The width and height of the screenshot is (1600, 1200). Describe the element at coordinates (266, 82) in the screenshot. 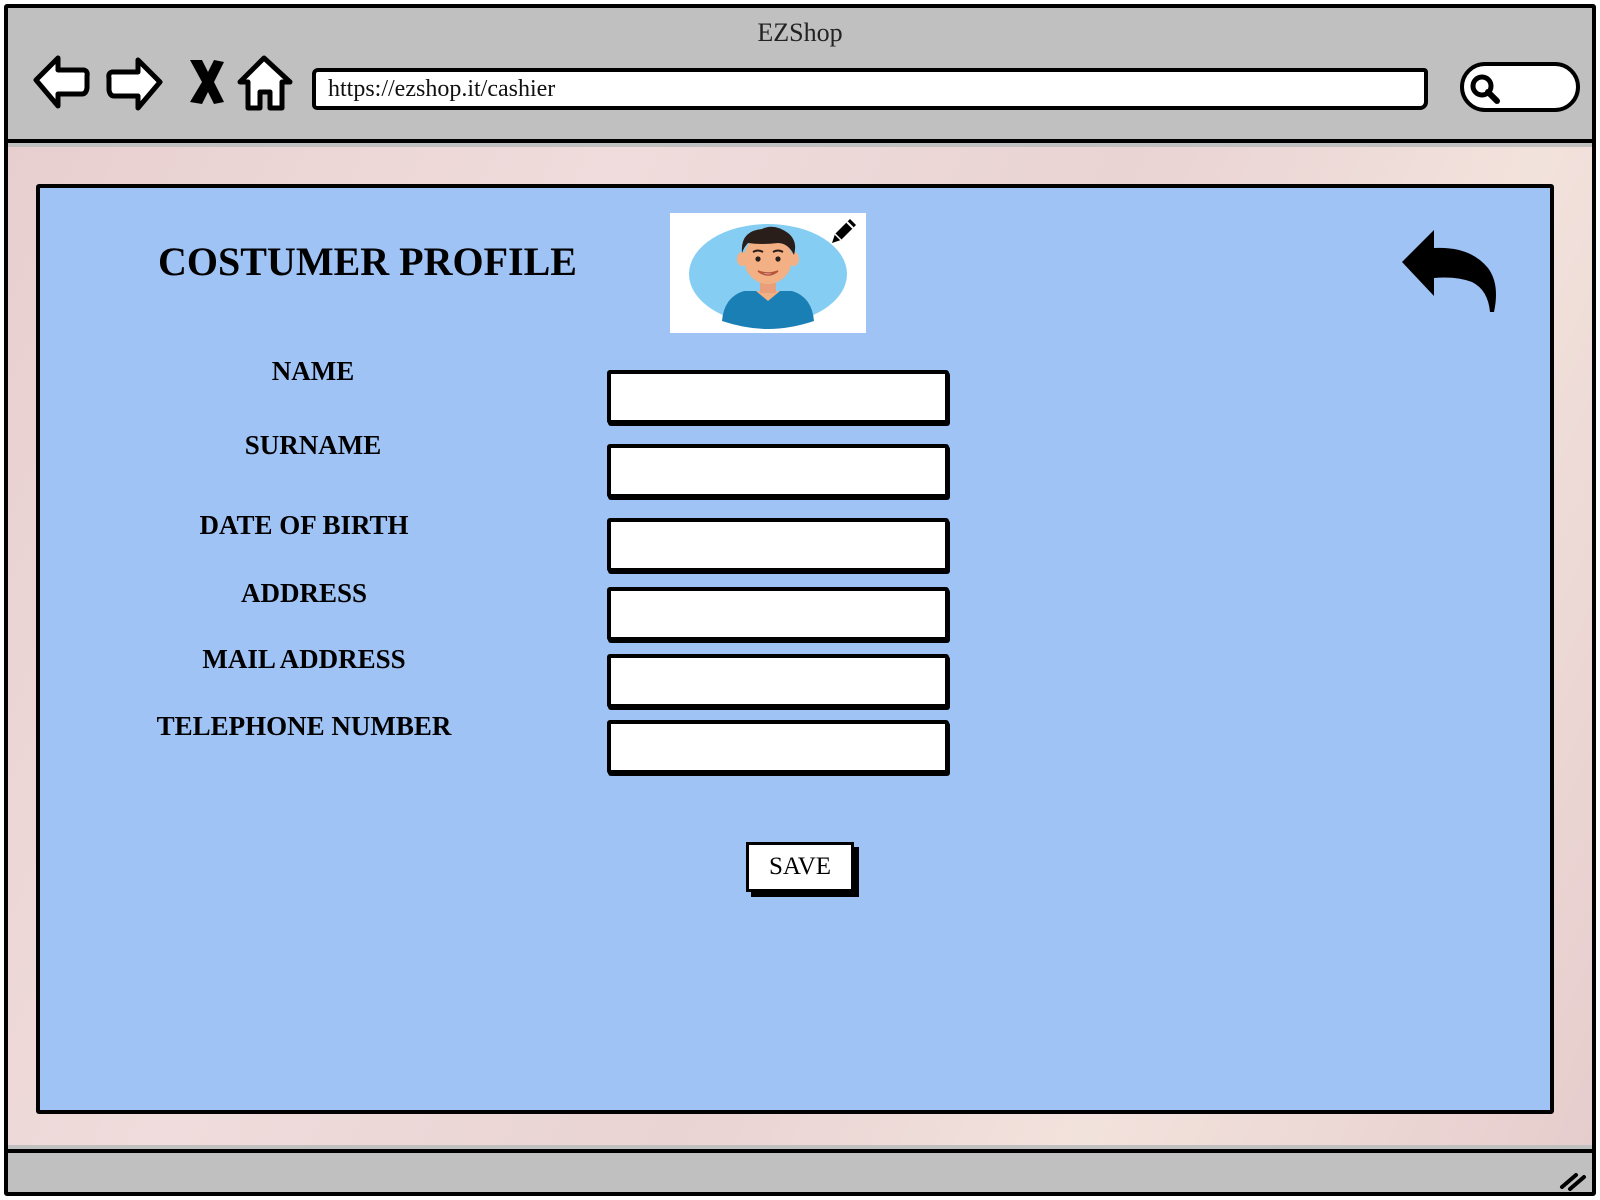

I see `home-icon` at that location.